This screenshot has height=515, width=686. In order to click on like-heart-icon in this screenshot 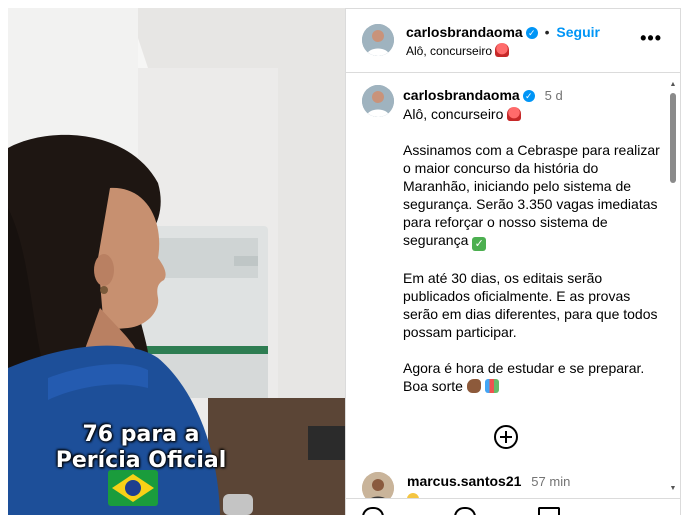, I will do `click(373, 511)`.